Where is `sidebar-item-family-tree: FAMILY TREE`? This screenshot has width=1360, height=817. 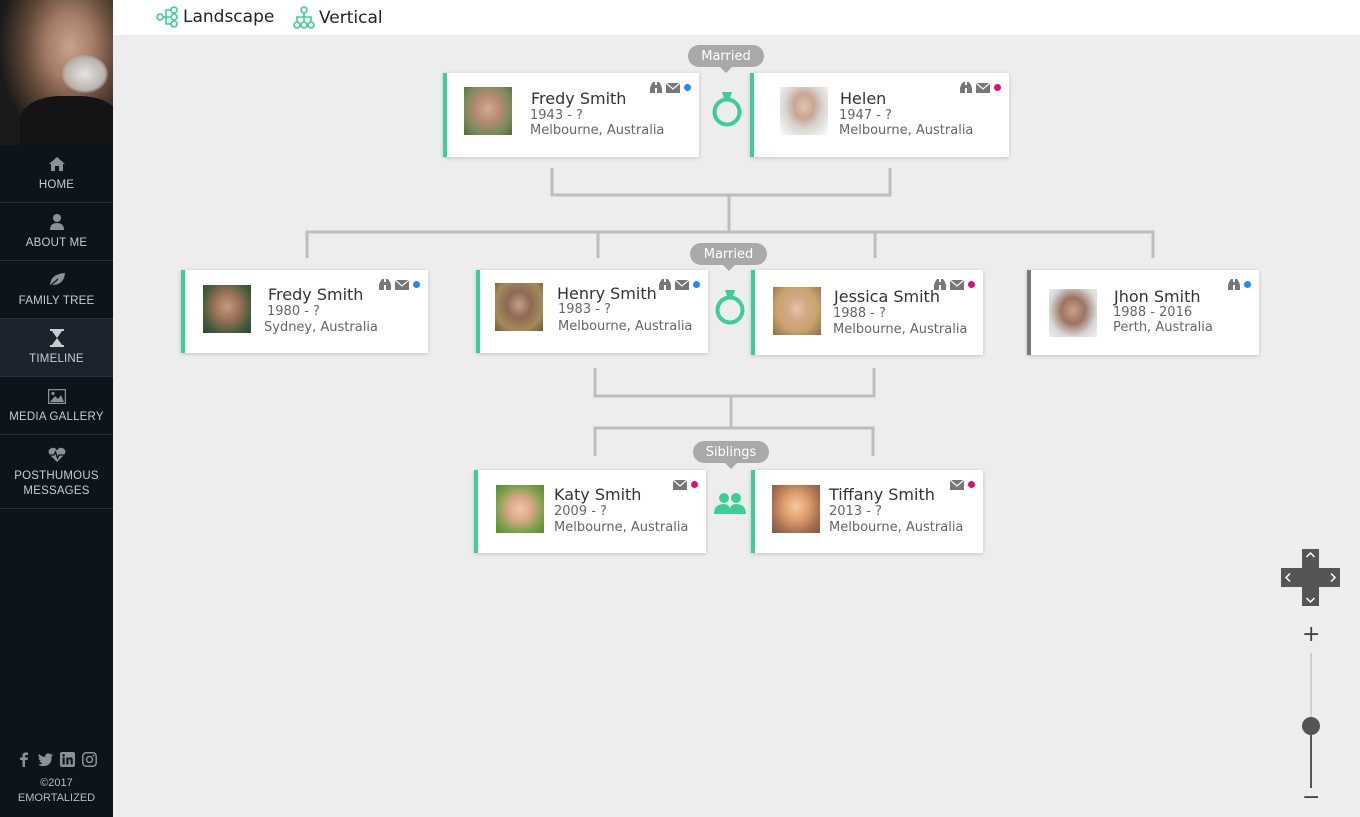
sidebar-item-family-tree: FAMILY TREE is located at coordinates (56, 290).